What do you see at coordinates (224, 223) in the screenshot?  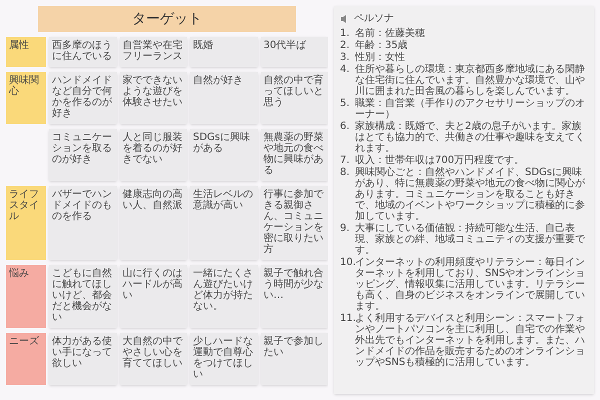 I see `sticky-note: 生活レベルの意識が高い` at bounding box center [224, 223].